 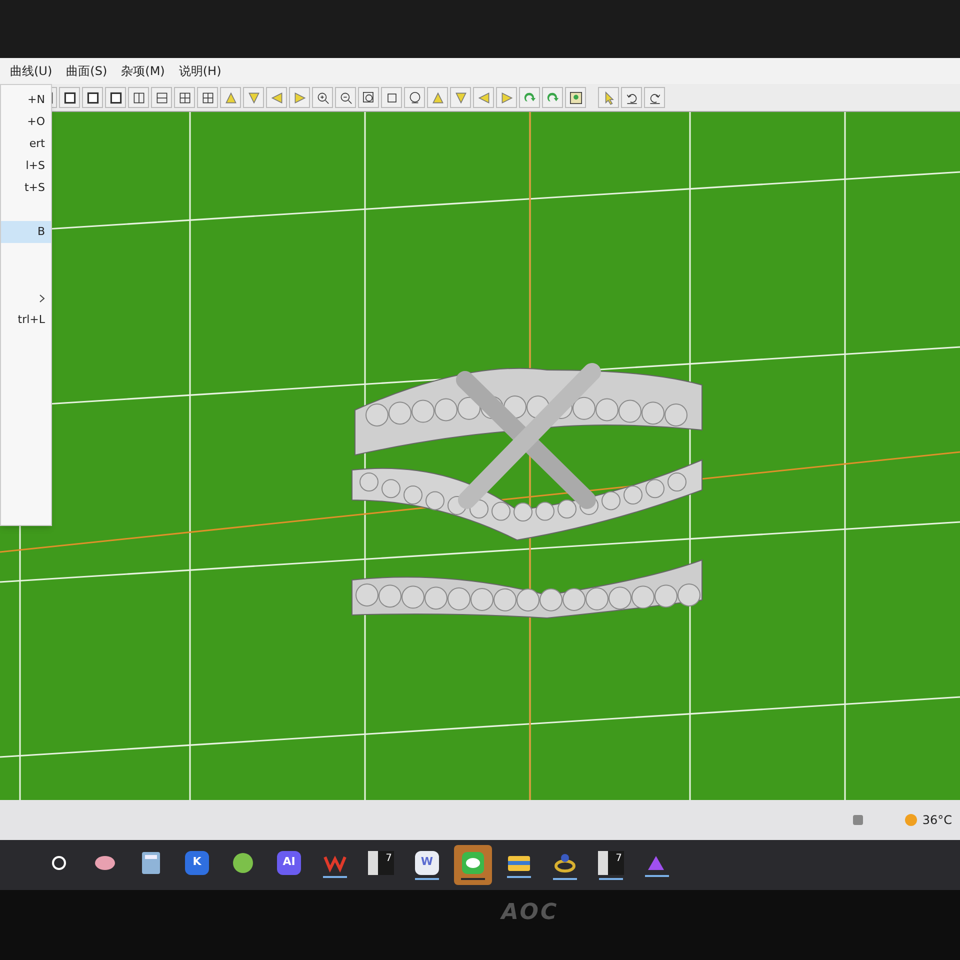 What do you see at coordinates (197, 862) in the screenshot?
I see `app-logo-icon: K` at bounding box center [197, 862].